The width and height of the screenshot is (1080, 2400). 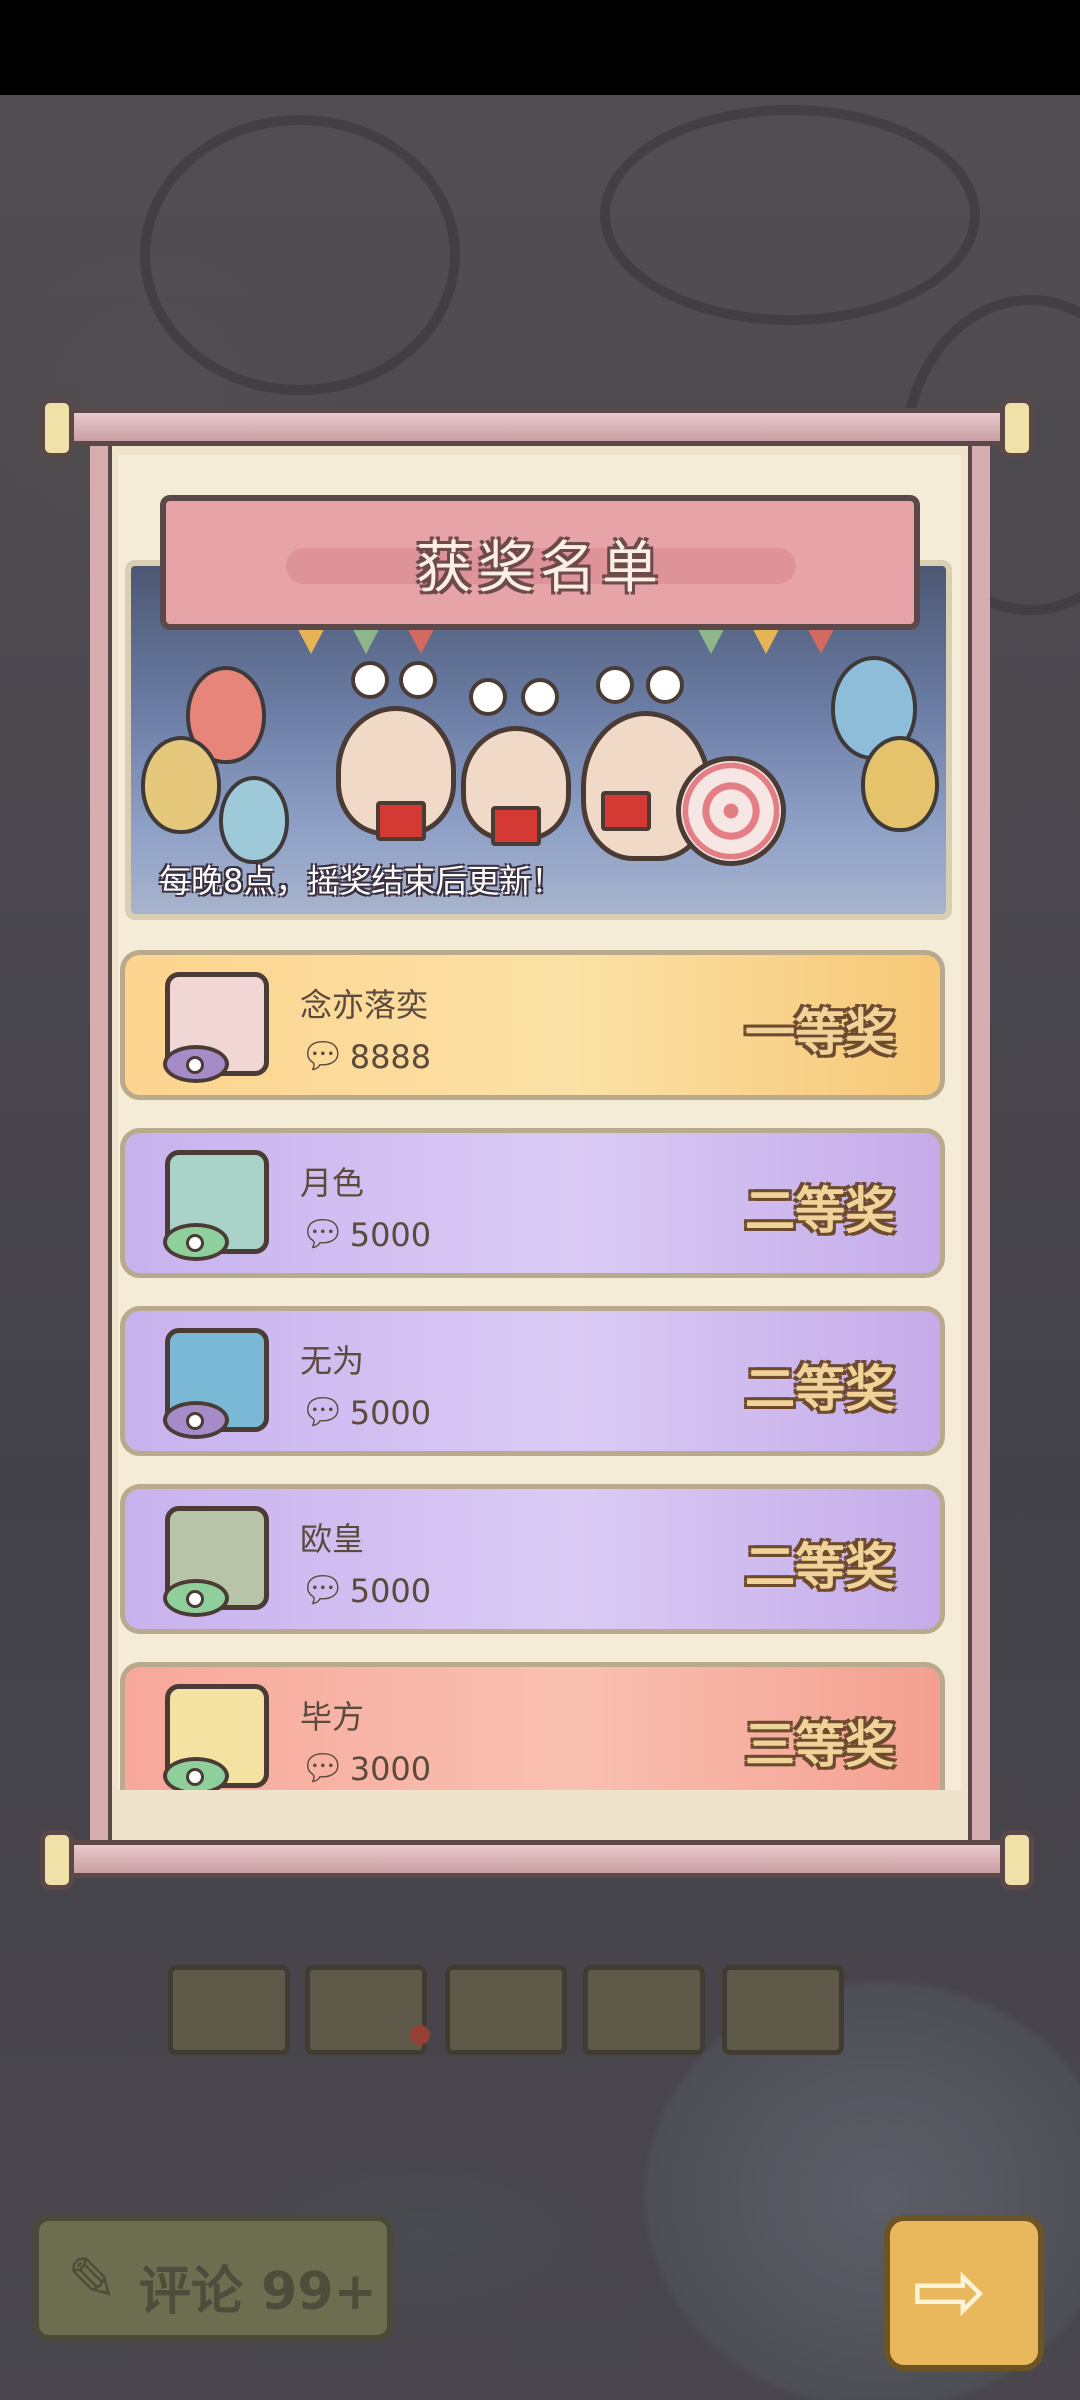 What do you see at coordinates (532, 1559) in the screenshot?
I see `list-item: 欧皇 💬︎ 5000 二等奖` at bounding box center [532, 1559].